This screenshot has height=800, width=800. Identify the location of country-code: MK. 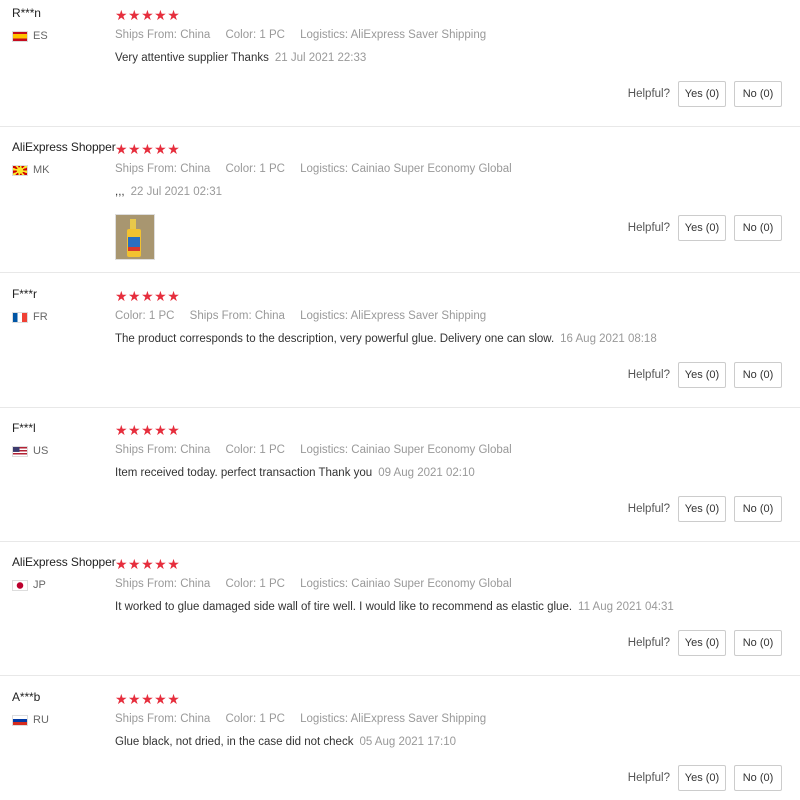
(41, 170).